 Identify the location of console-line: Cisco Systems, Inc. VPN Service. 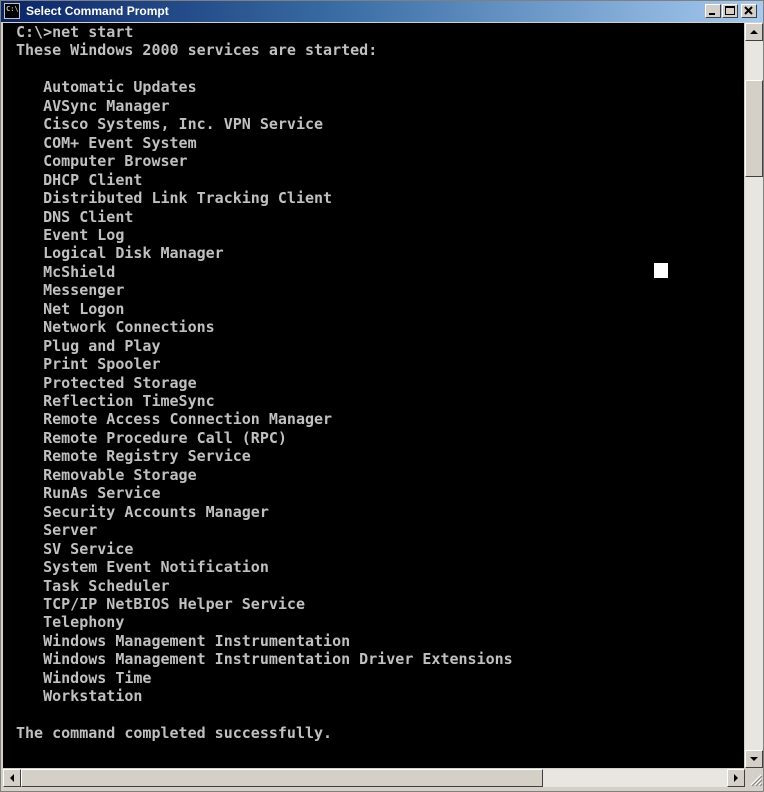
(170, 124).